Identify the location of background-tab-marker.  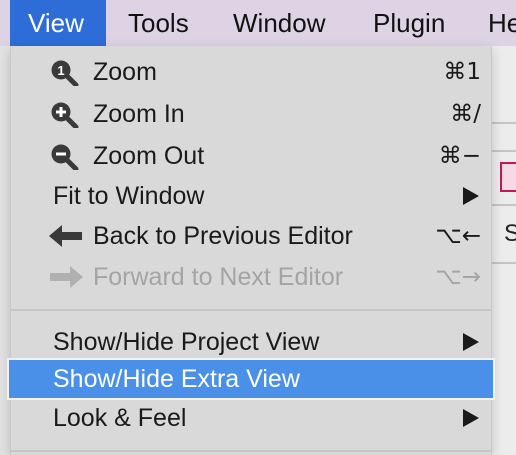
(508, 177).